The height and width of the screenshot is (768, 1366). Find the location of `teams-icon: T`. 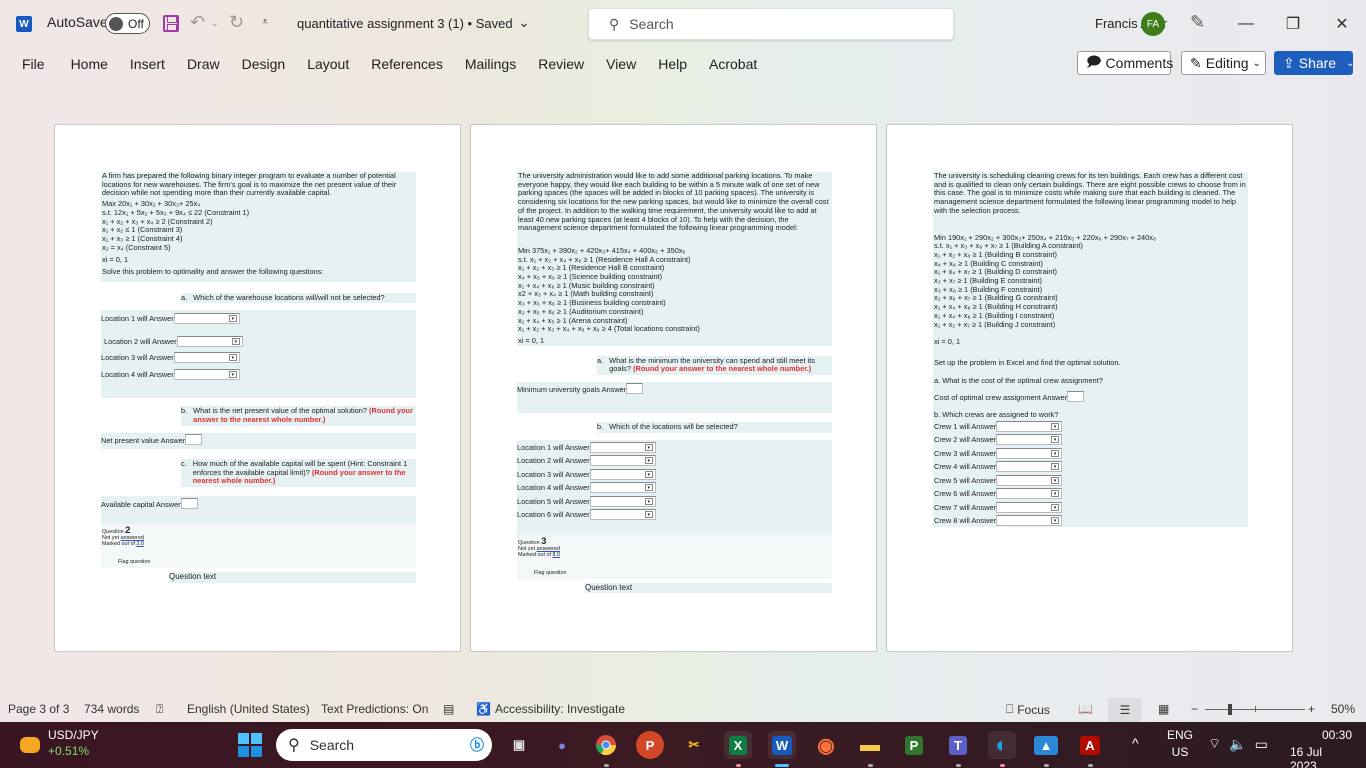

teams-icon: T is located at coordinates (958, 749).